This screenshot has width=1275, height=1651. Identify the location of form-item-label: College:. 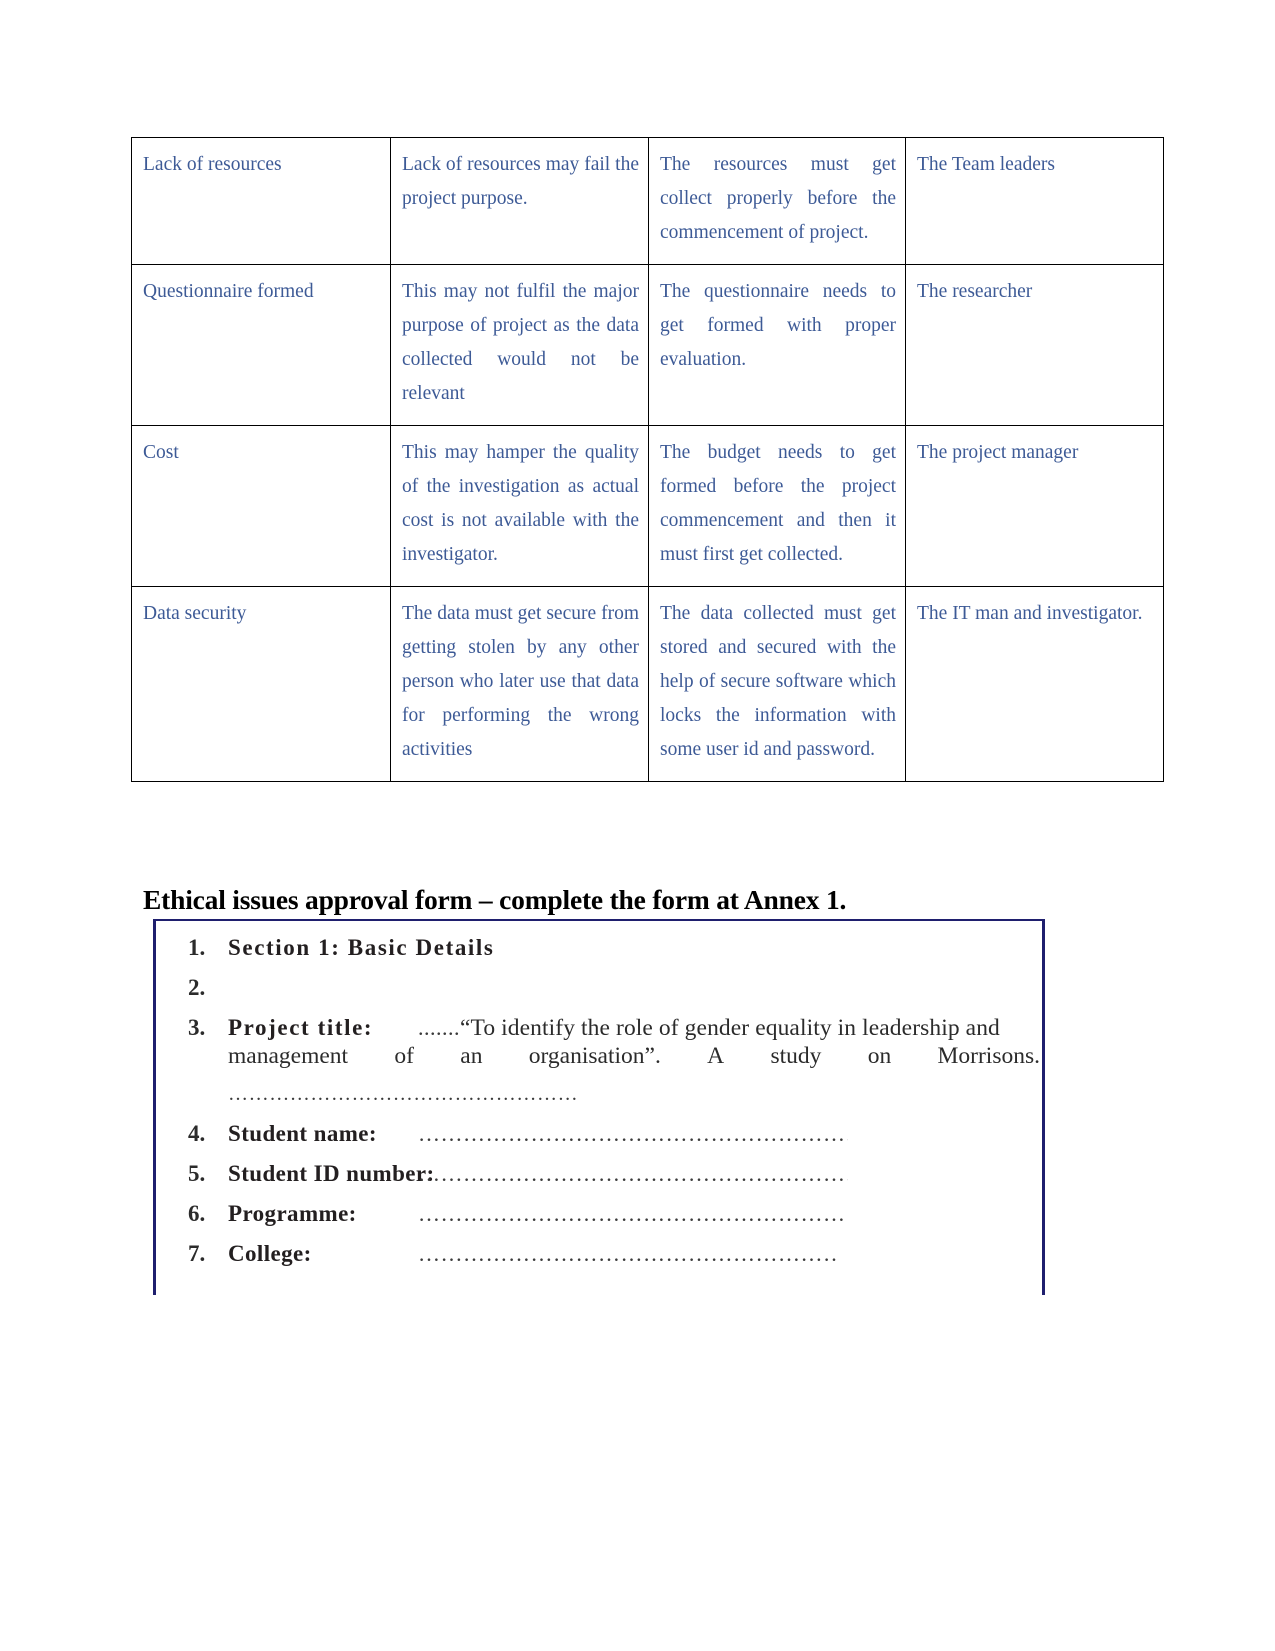
(270, 1253).